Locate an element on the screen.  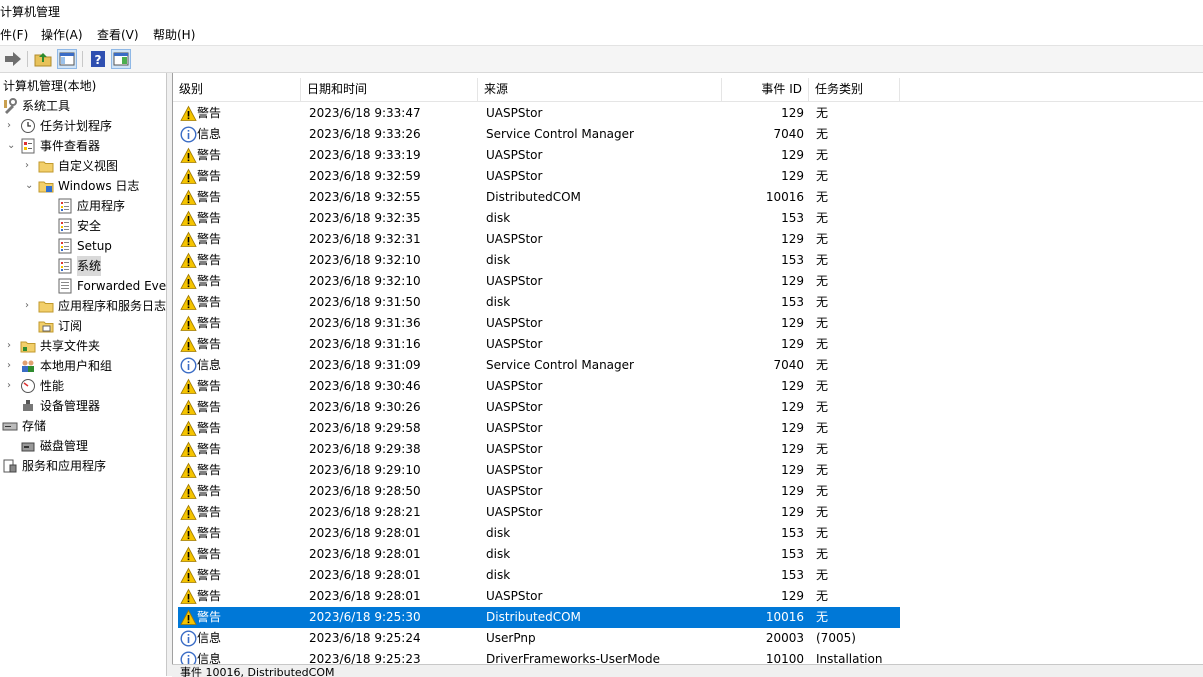
event-row: 警告 2023/6/18 9:33:47 UASPStor 129 无 is located at coordinates (539, 113).